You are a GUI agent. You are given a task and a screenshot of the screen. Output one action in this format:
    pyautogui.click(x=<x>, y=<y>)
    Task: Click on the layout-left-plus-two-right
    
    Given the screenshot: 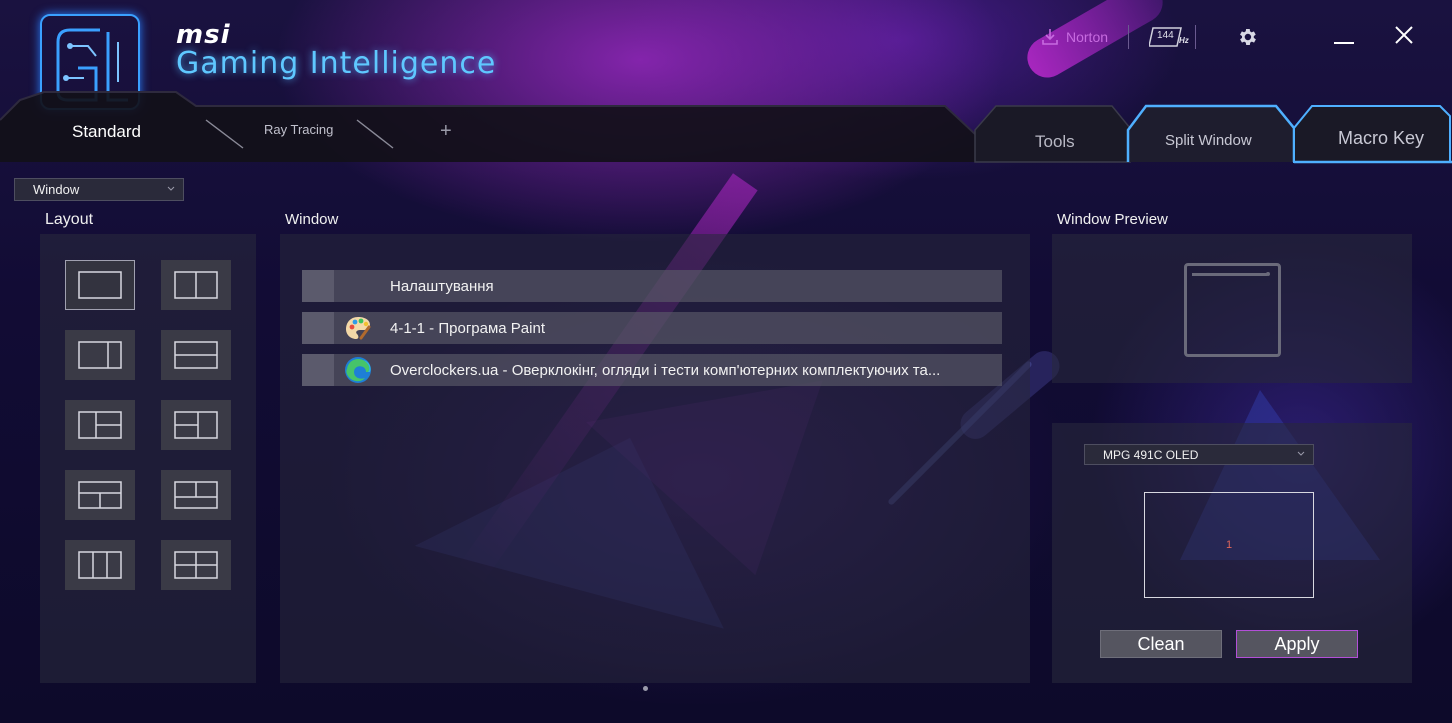 What is the action you would take?
    pyautogui.click(x=100, y=425)
    